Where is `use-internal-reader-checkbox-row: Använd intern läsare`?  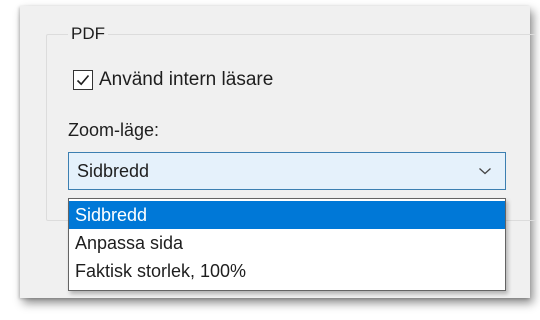 use-internal-reader-checkbox-row: Använd intern läsare is located at coordinates (173, 80).